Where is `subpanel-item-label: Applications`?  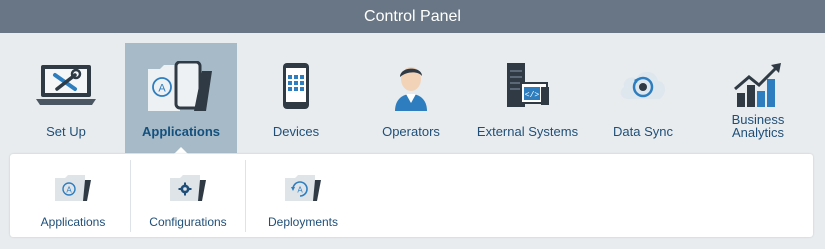
subpanel-item-label: Applications is located at coordinates (73, 222).